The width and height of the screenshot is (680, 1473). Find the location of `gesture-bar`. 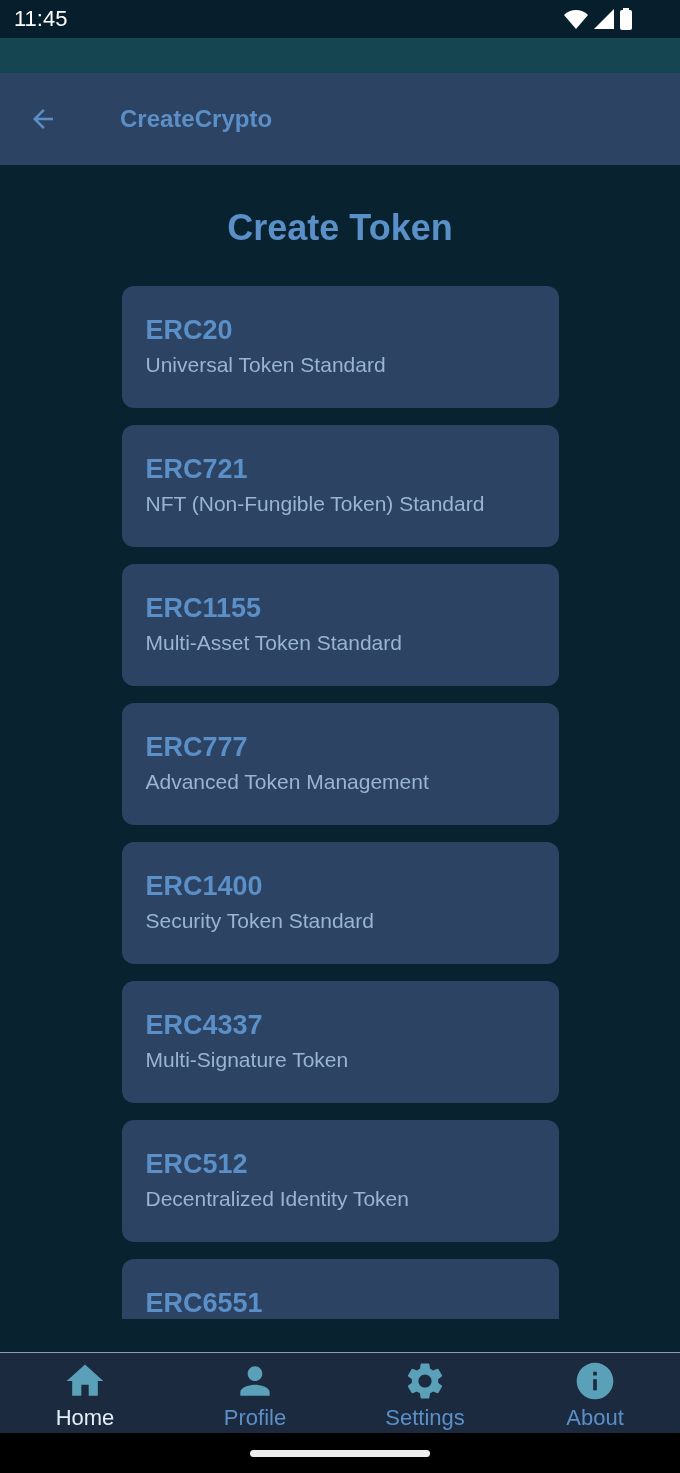

gesture-bar is located at coordinates (340, 1453).